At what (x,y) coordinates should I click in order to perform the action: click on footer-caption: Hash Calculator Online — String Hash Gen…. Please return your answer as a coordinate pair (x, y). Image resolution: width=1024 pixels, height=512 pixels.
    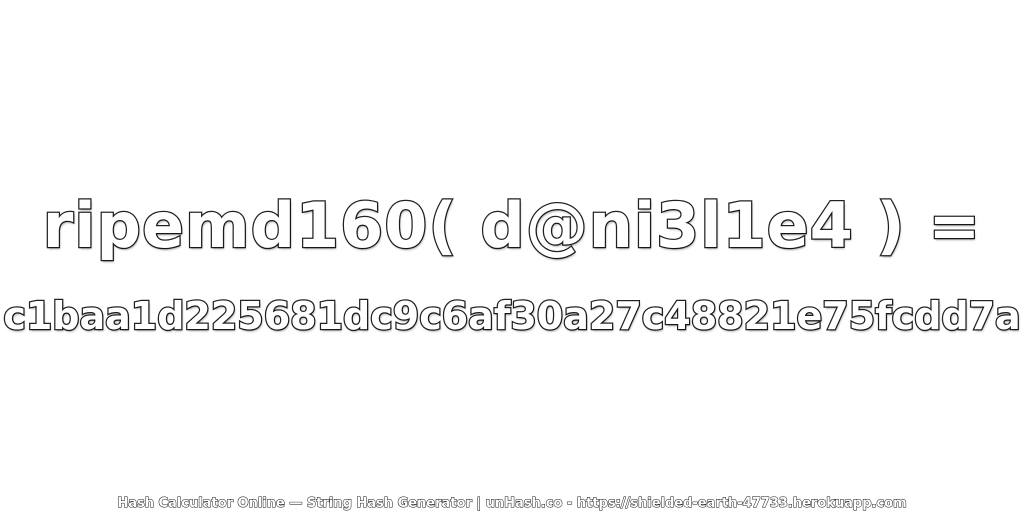
    Looking at the image, I should click on (512, 504).